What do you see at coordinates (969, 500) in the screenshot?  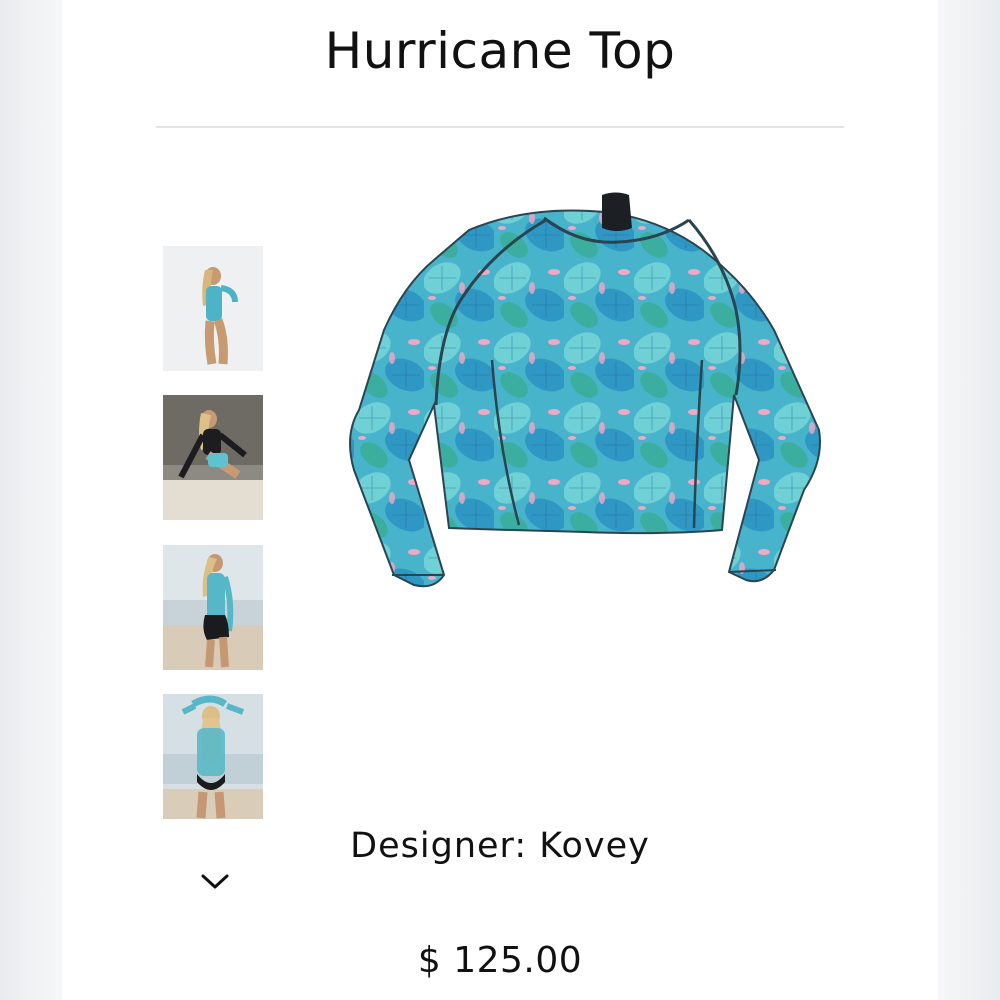 I see `right-margin` at bounding box center [969, 500].